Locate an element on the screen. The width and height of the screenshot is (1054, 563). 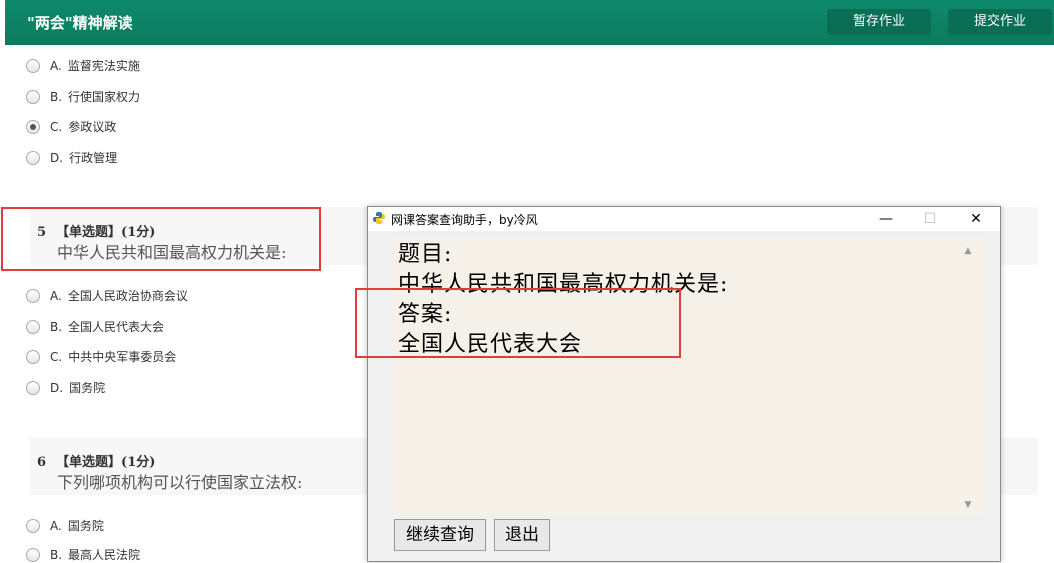
minimize-button: — is located at coordinates (886, 219).